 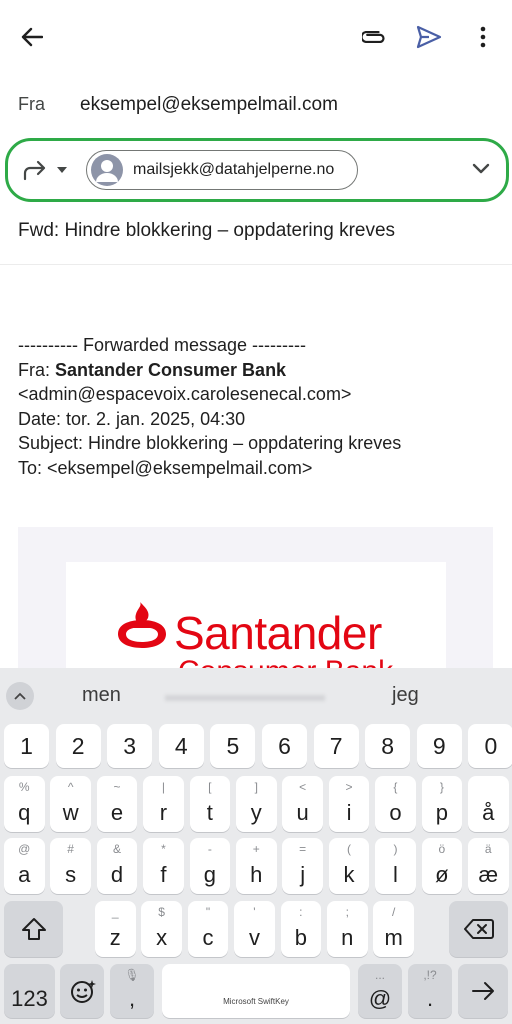 I want to click on shift-key, so click(x=33, y=929).